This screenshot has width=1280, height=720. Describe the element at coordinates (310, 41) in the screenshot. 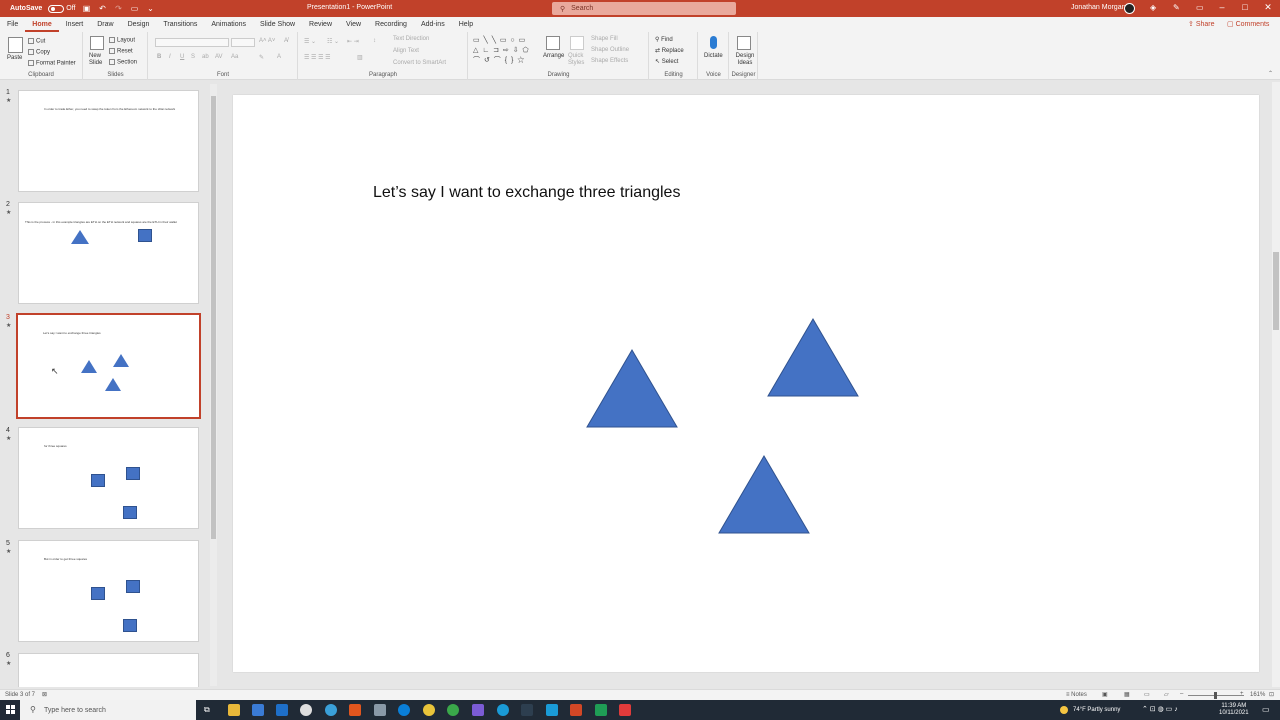

I see `bullets-icon: ☰ ⌄` at that location.